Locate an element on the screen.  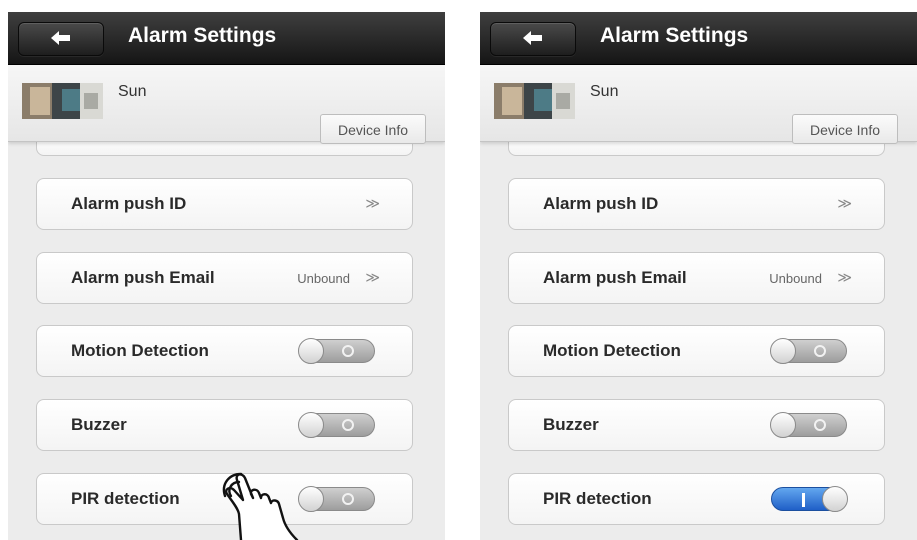
pir-detection-row: PIR detection is located at coordinates (696, 499).